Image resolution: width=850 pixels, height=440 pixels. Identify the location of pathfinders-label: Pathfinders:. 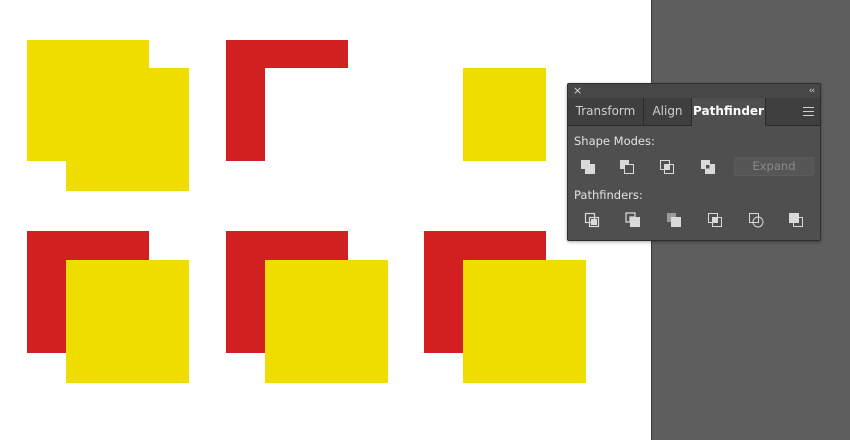
(608, 195).